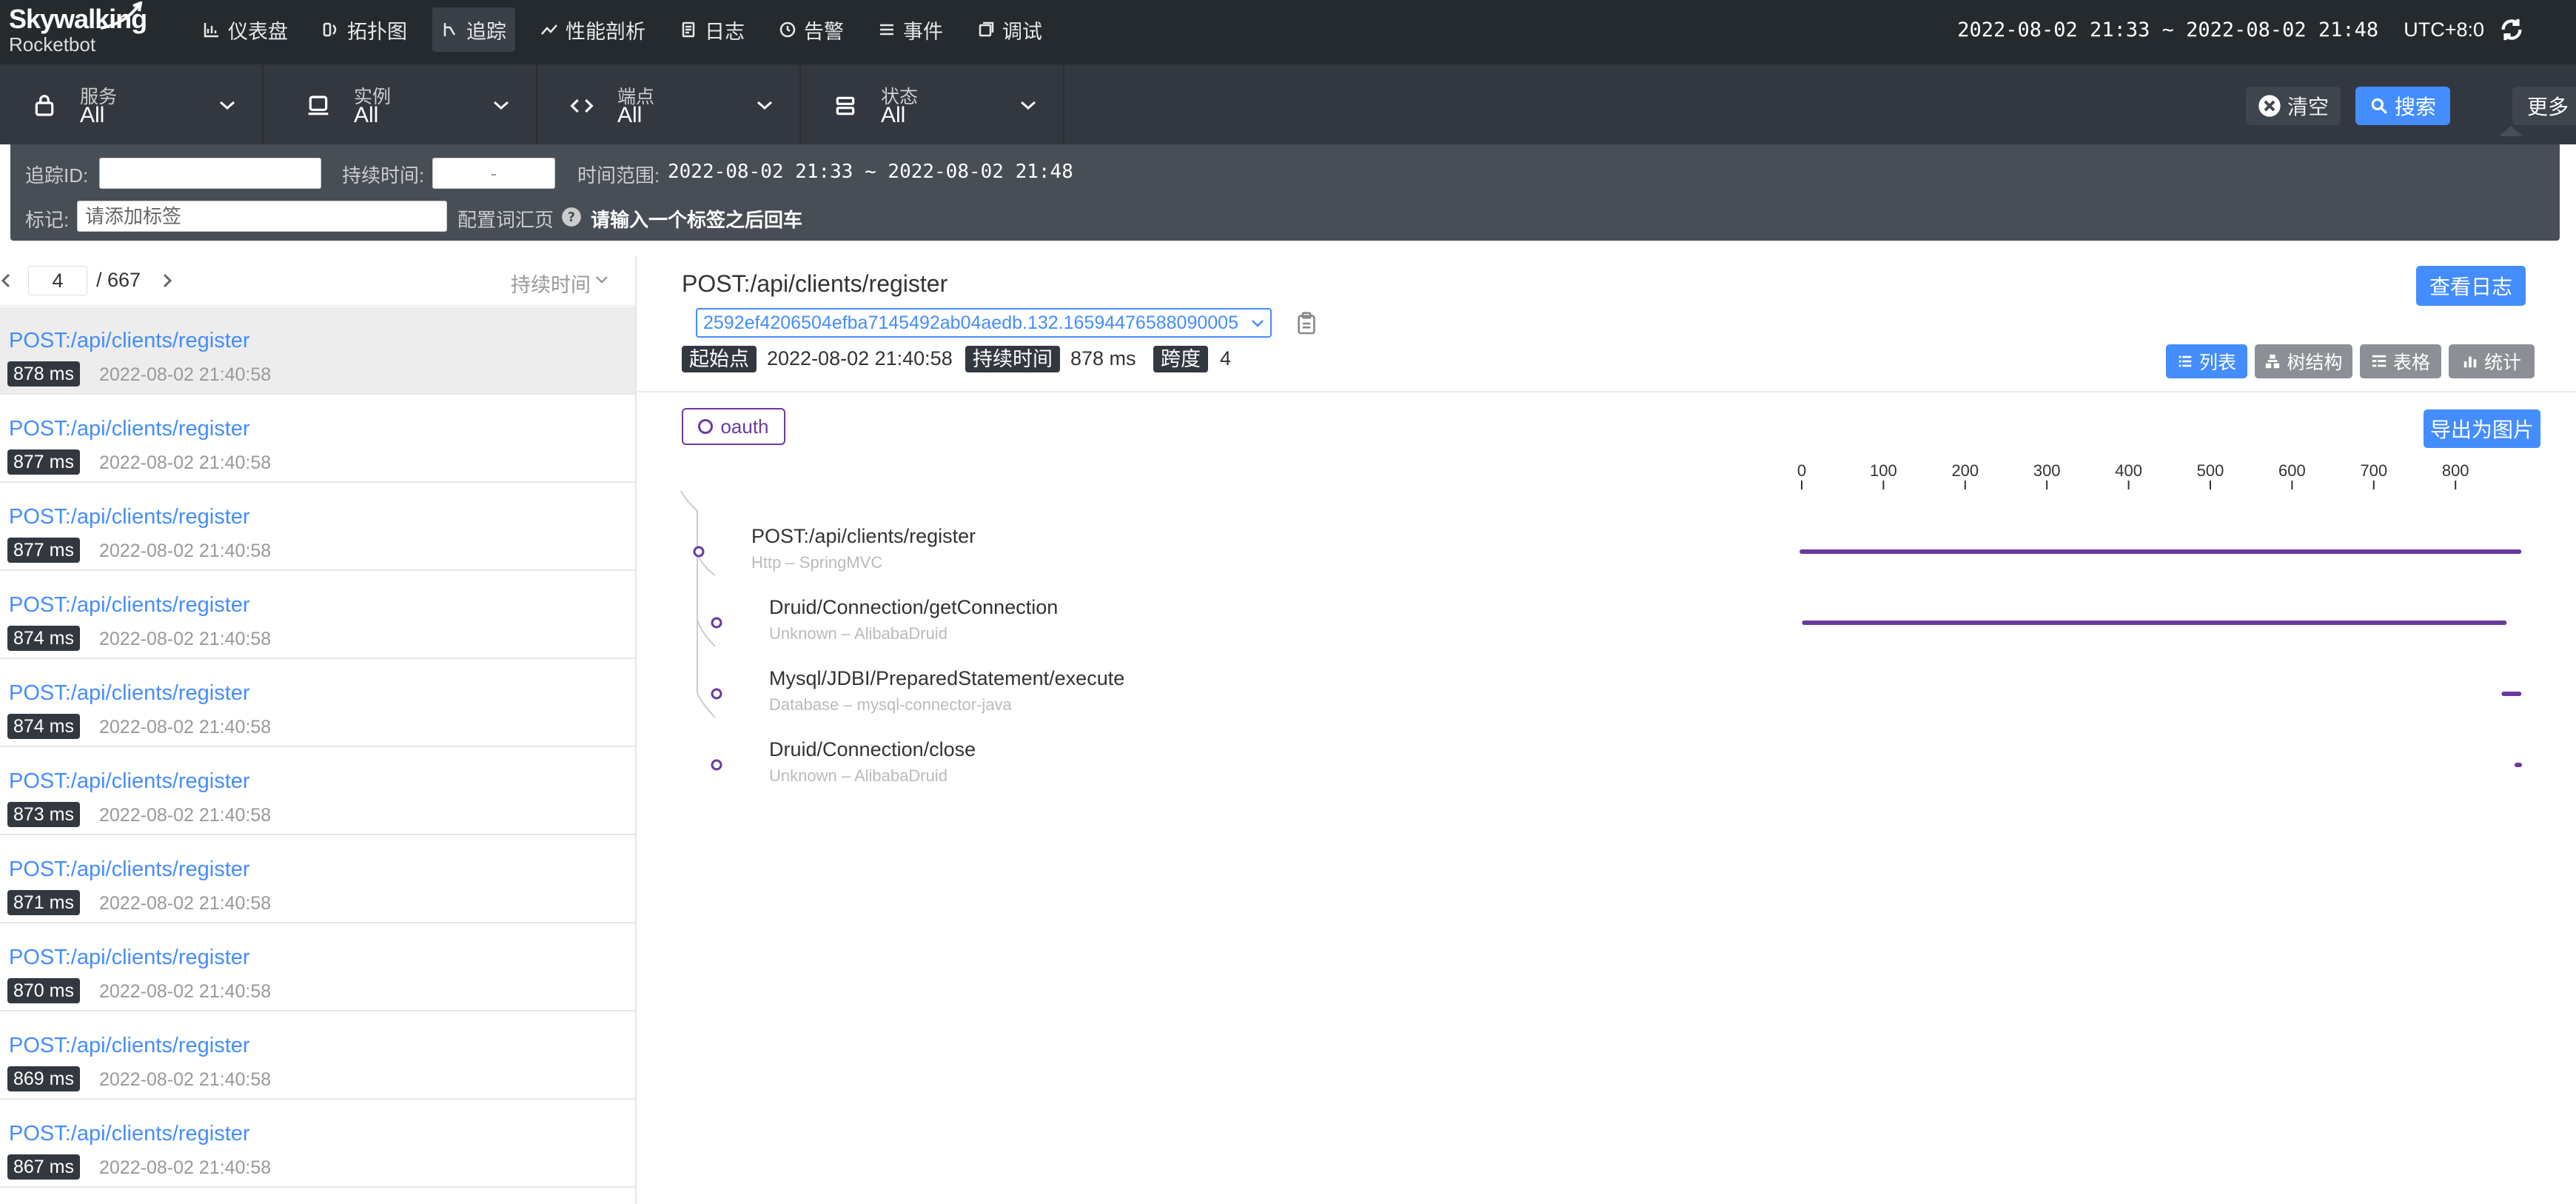  What do you see at coordinates (1965, 470) in the screenshot?
I see `axis-tick-label: 200` at bounding box center [1965, 470].